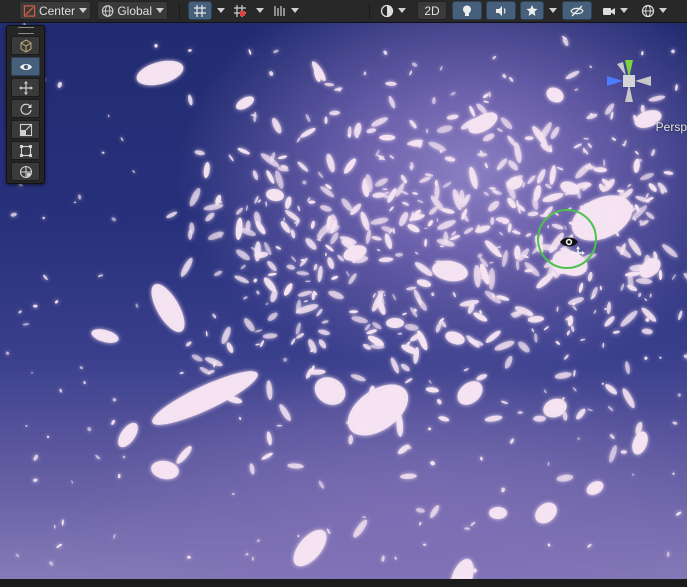  I want to click on audio-icon, so click(501, 10).